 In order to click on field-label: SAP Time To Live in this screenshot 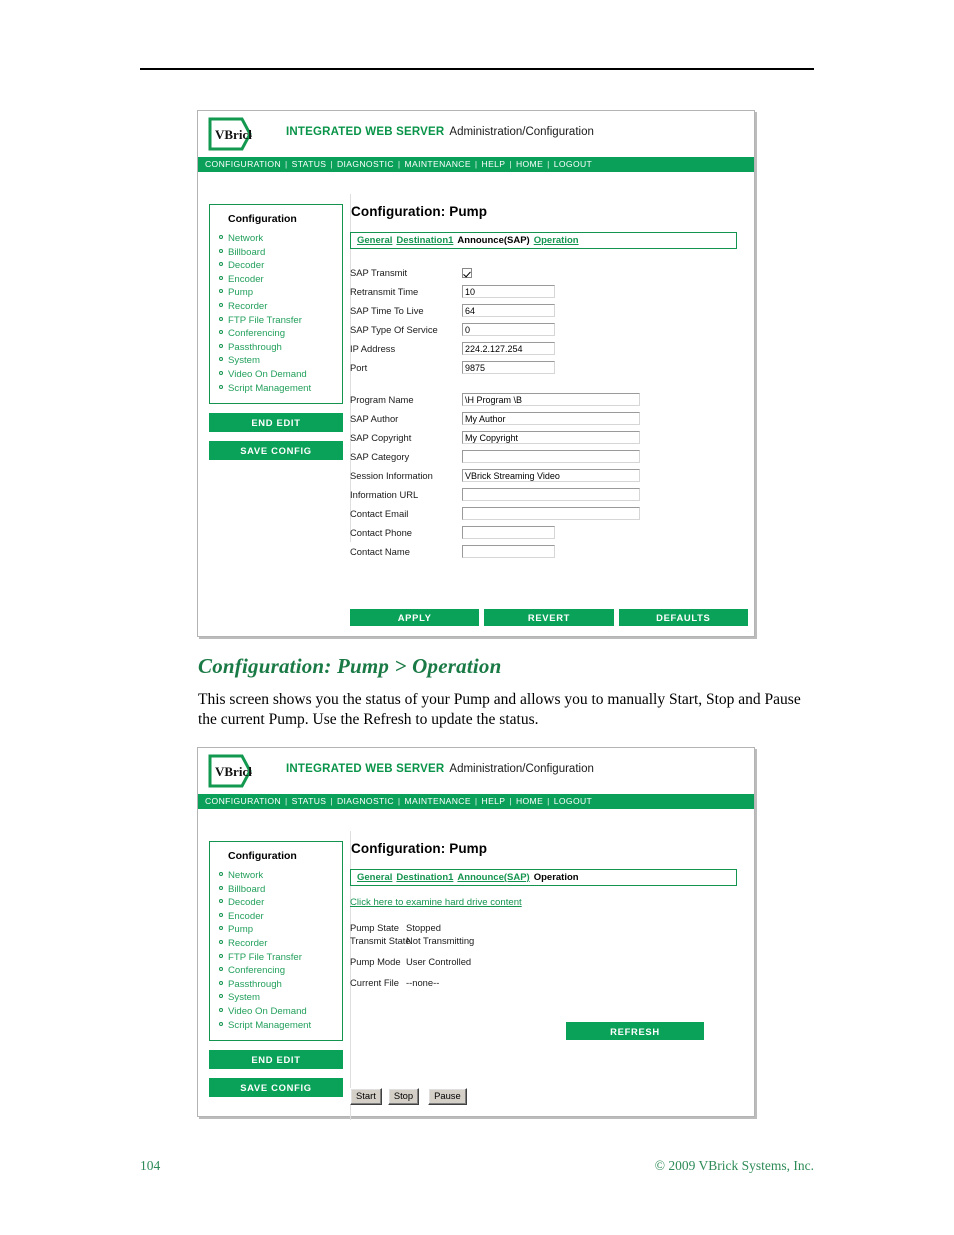, I will do `click(387, 310)`.